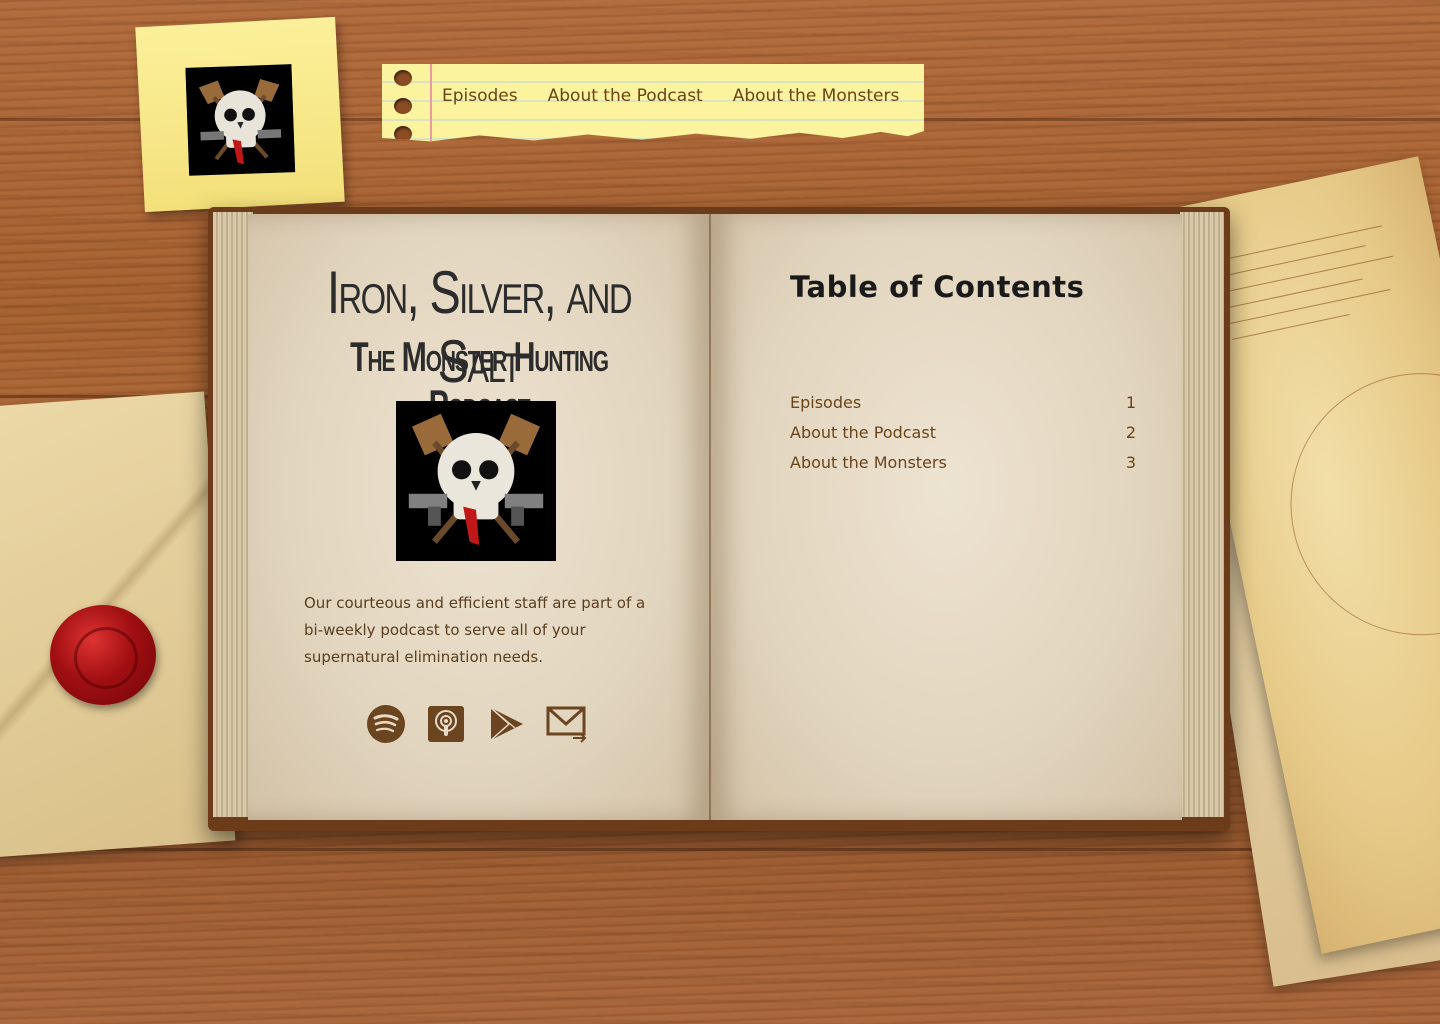 The width and height of the screenshot is (1440, 1024). I want to click on page-edges-right, so click(1202, 514).